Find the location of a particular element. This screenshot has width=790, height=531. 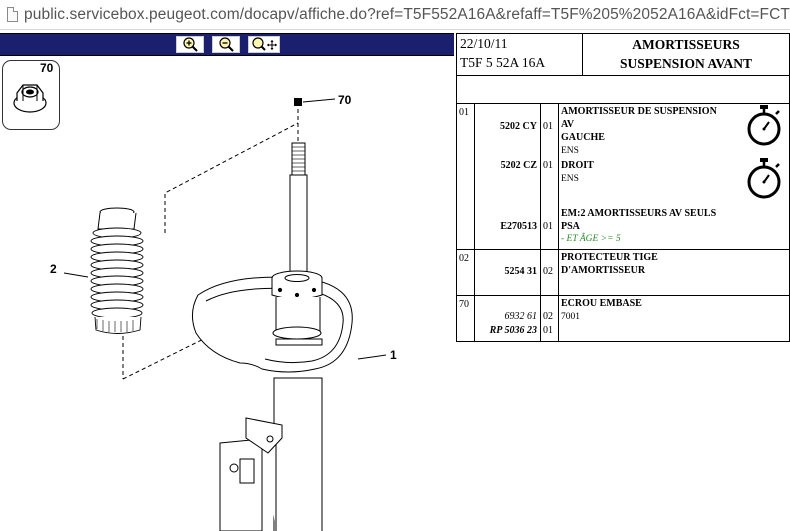

part-number: 5254 31 is located at coordinates (521, 271).